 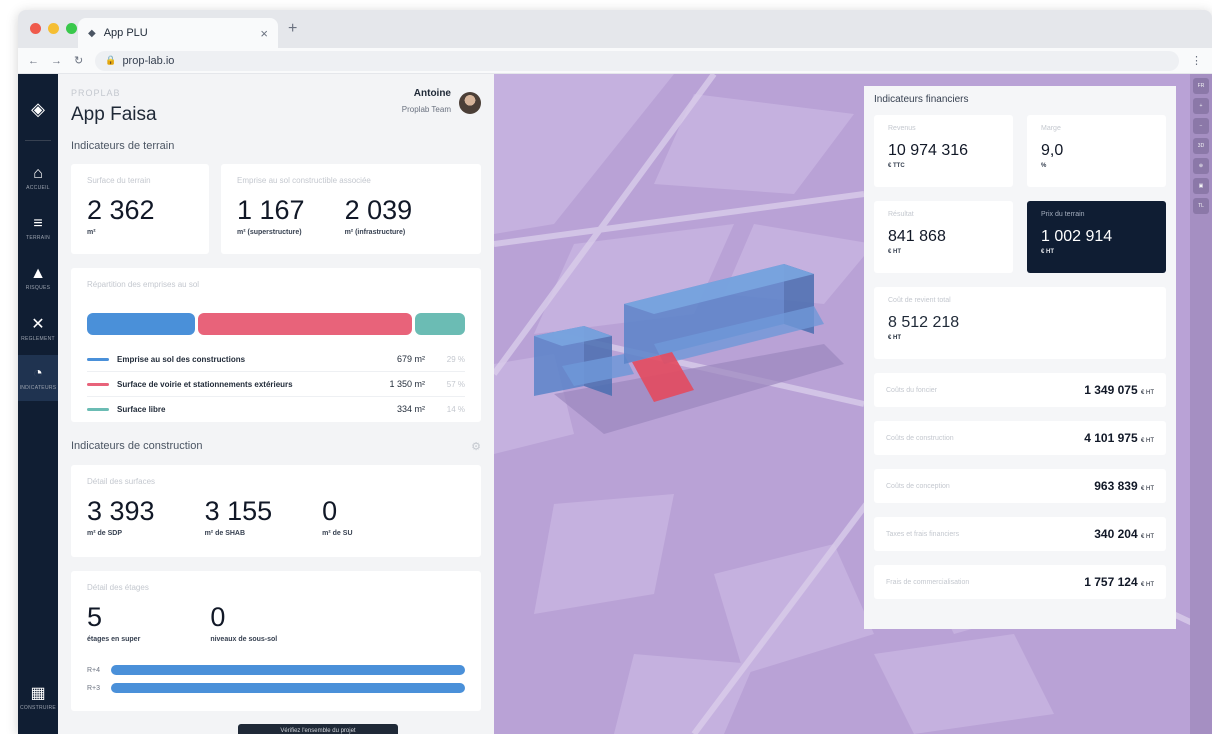 I want to click on sidebar-item-label: CONSTRUIRE, so click(x=38, y=708).